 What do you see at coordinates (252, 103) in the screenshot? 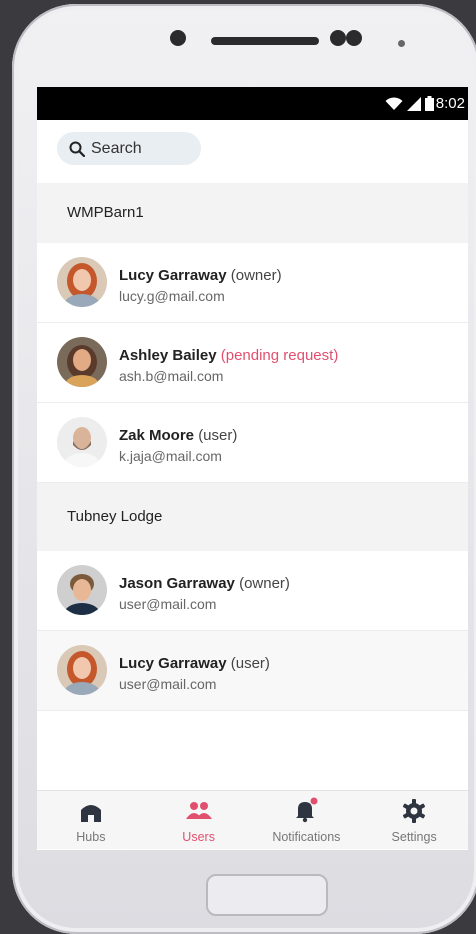
I see `status-bar: 8:02` at bounding box center [252, 103].